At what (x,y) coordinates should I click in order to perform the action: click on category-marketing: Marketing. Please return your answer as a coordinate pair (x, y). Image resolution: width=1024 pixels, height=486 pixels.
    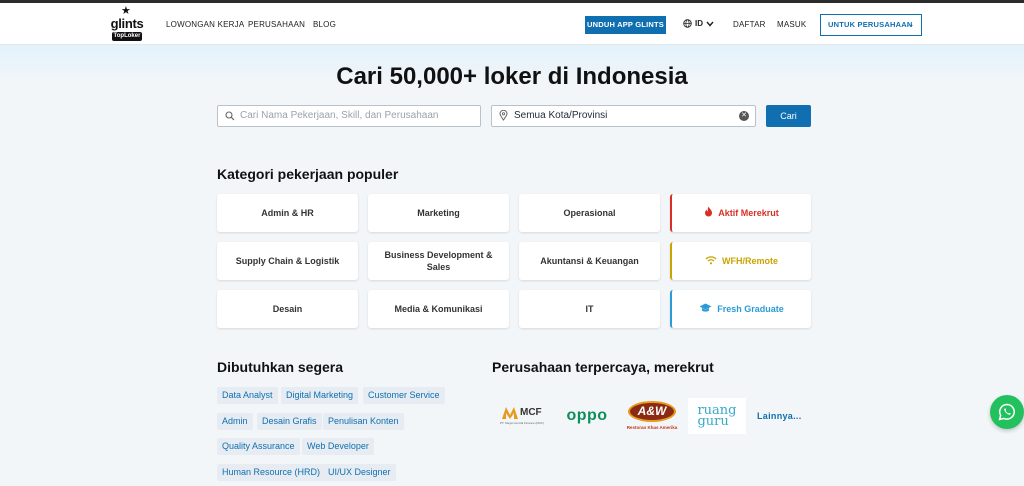
    Looking at the image, I should click on (438, 213).